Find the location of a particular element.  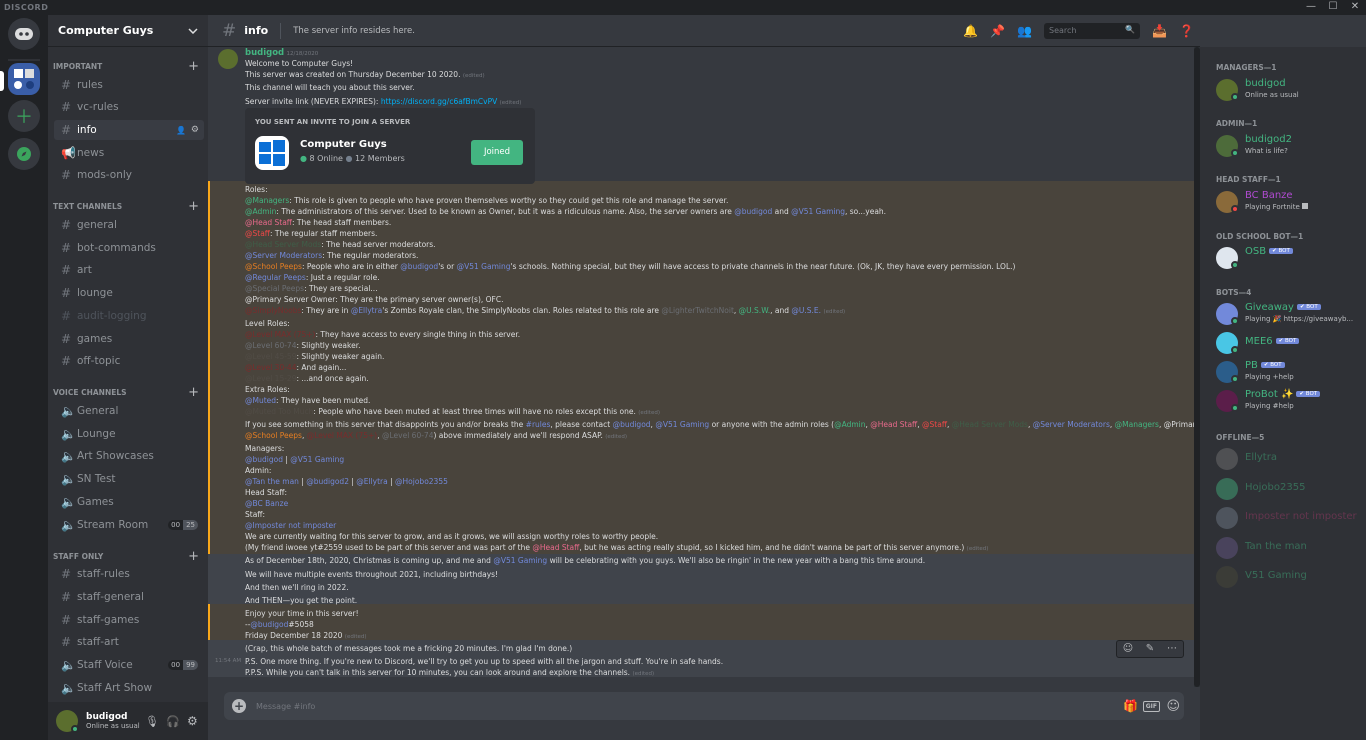

user-mention: @budigod2 is located at coordinates (327, 481).